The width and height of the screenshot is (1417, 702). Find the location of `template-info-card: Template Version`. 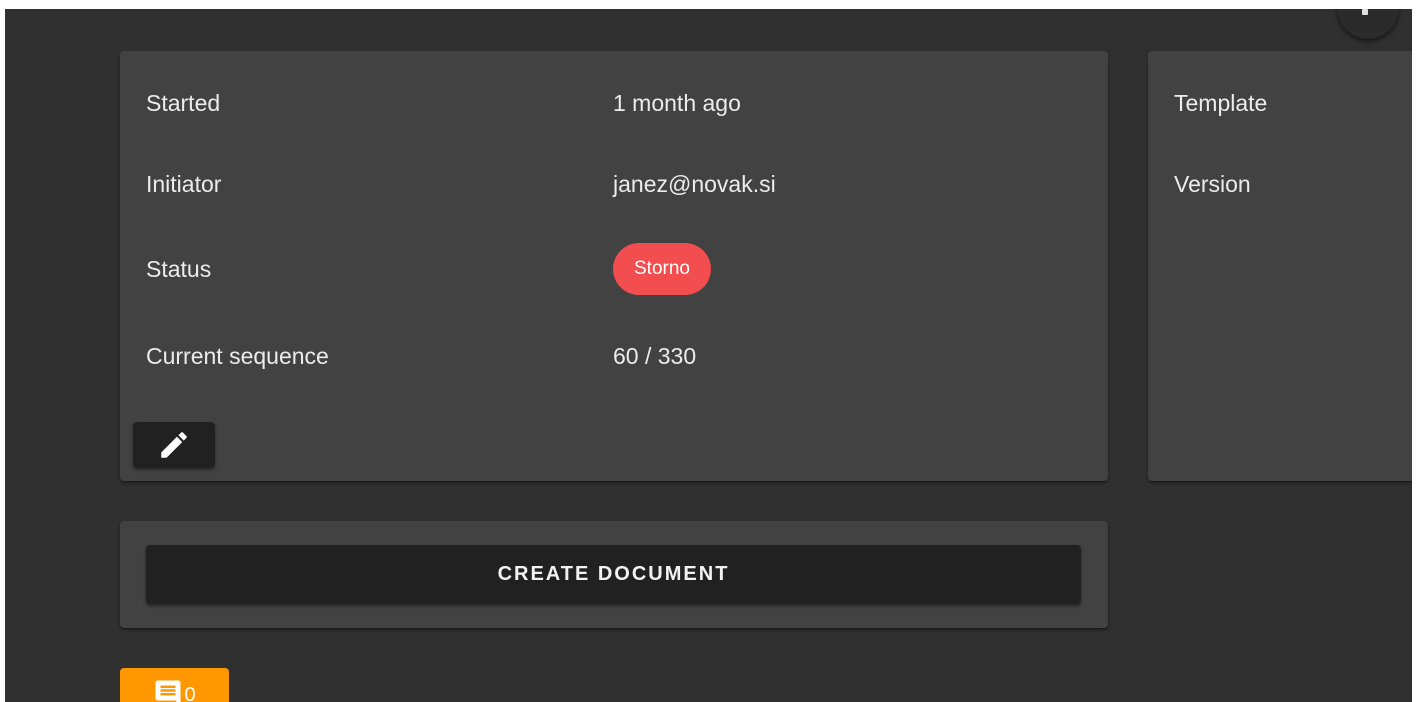

template-info-card: Template Version is located at coordinates (1280, 266).